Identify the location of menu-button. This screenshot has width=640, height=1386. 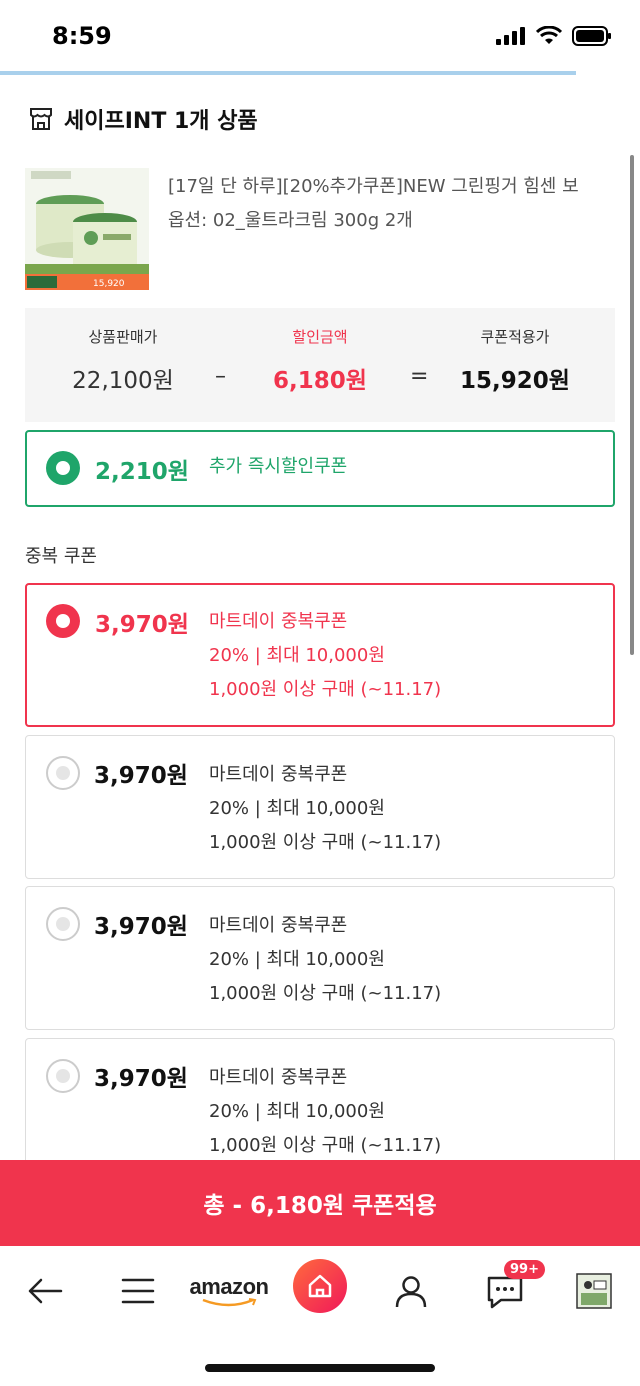
(138, 1291).